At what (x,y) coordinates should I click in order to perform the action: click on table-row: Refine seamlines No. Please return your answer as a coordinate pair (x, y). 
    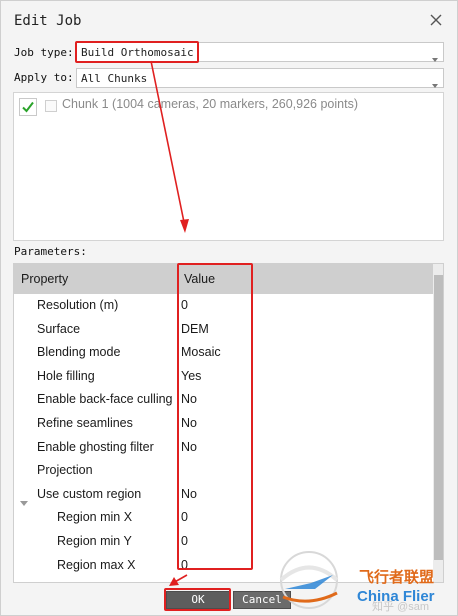
    Looking at the image, I should click on (223, 424).